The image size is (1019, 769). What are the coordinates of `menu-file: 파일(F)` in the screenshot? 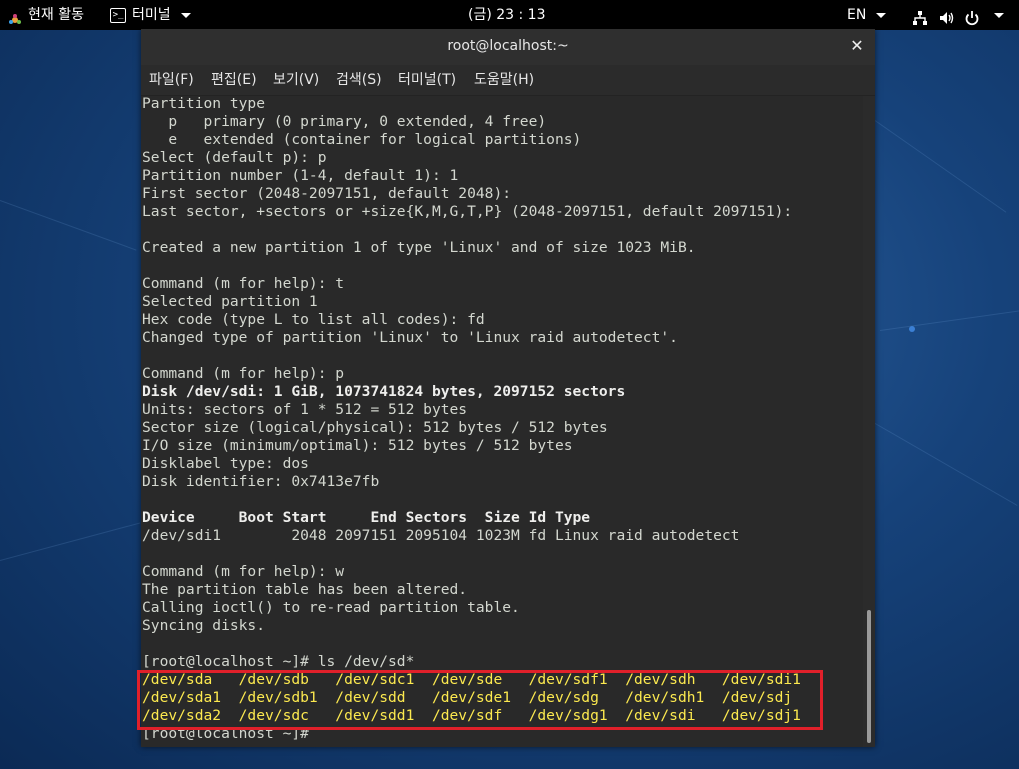 It's located at (171, 80).